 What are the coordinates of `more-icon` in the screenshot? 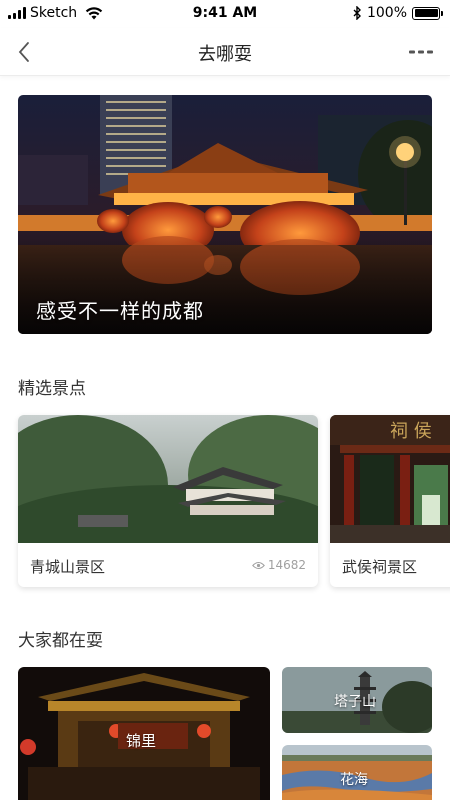 It's located at (421, 52).